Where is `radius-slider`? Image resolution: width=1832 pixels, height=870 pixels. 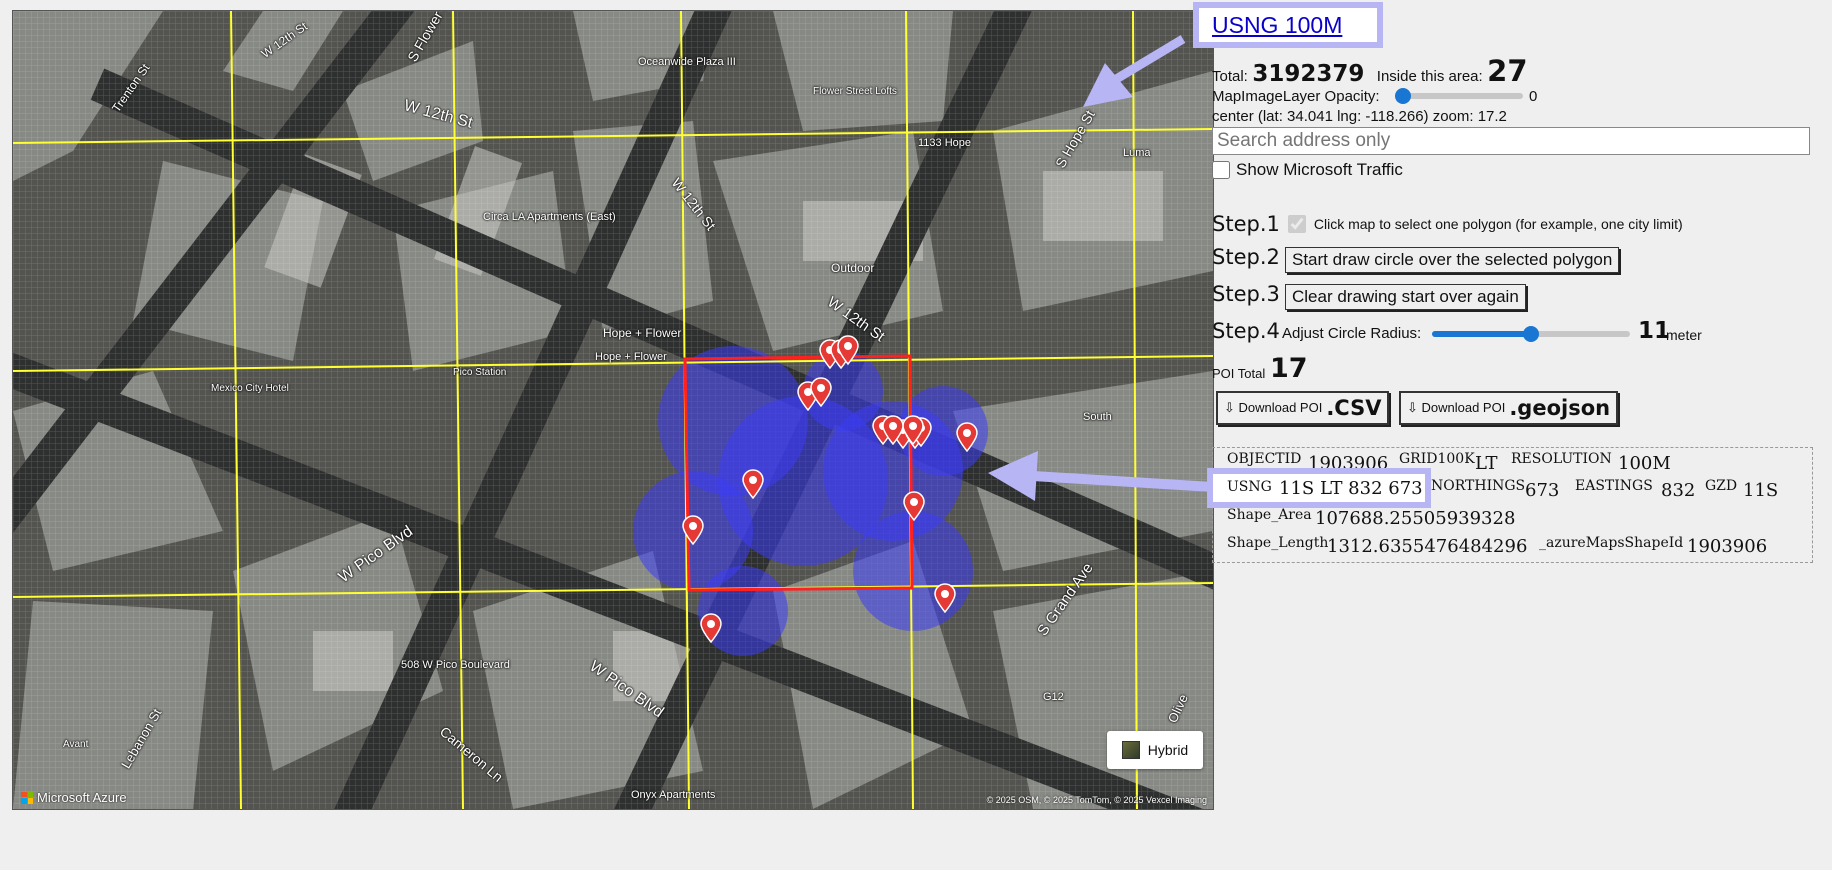 radius-slider is located at coordinates (1531, 334).